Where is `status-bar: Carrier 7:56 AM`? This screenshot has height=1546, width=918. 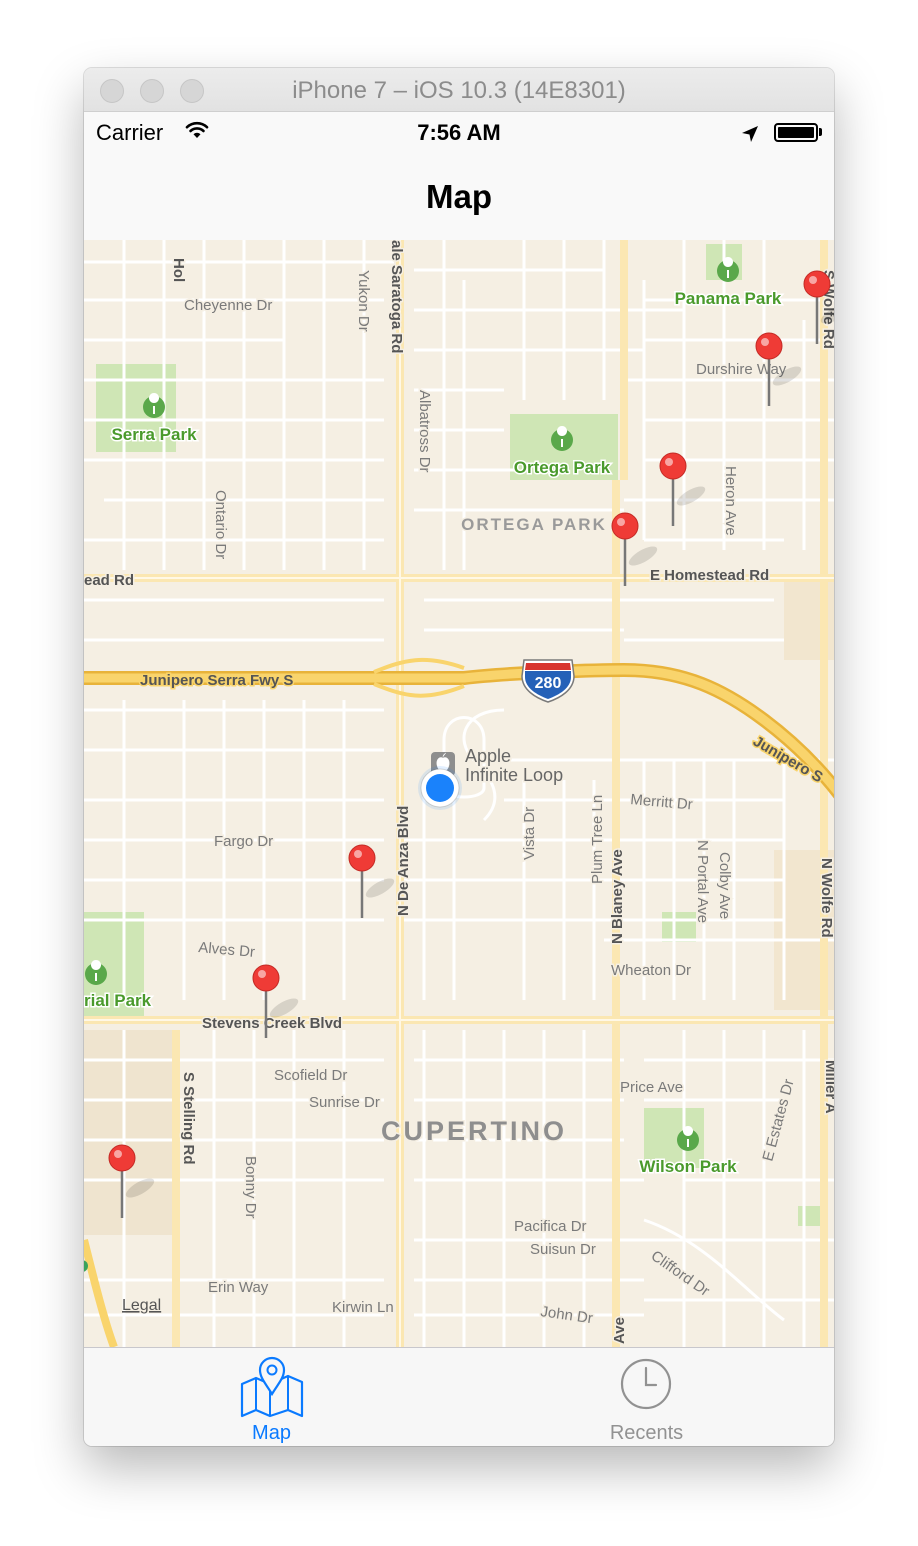 status-bar: Carrier 7:56 AM is located at coordinates (459, 133).